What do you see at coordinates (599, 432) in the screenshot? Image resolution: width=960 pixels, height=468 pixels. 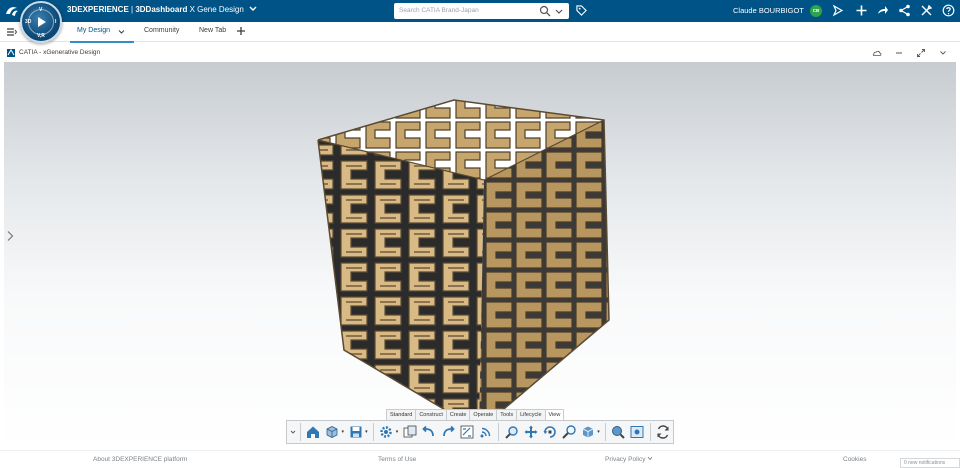 I see `render-style-dropdown: ▾` at bounding box center [599, 432].